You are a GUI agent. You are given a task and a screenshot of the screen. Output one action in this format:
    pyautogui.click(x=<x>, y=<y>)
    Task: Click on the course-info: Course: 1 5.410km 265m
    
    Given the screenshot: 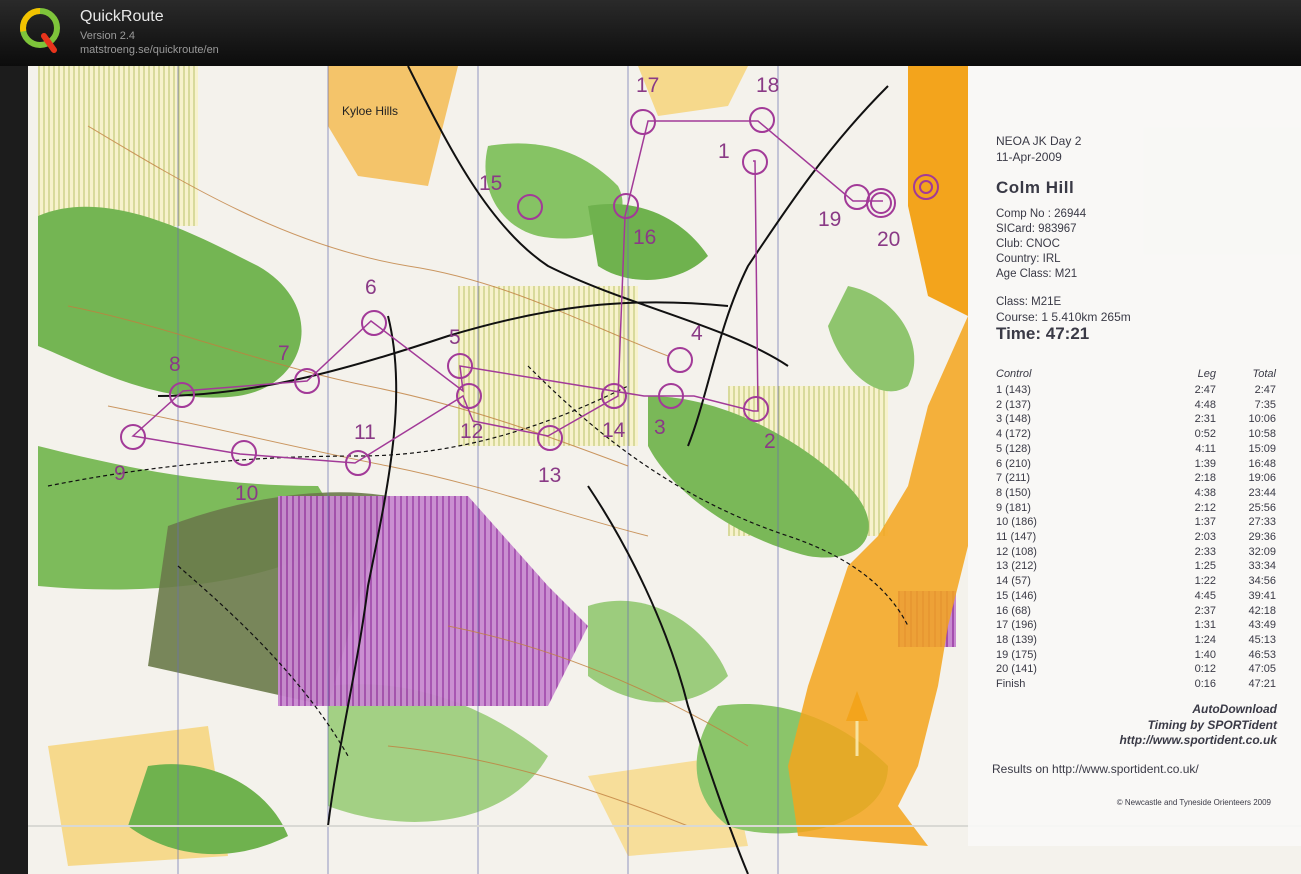 What is the action you would take?
    pyautogui.click(x=1063, y=317)
    